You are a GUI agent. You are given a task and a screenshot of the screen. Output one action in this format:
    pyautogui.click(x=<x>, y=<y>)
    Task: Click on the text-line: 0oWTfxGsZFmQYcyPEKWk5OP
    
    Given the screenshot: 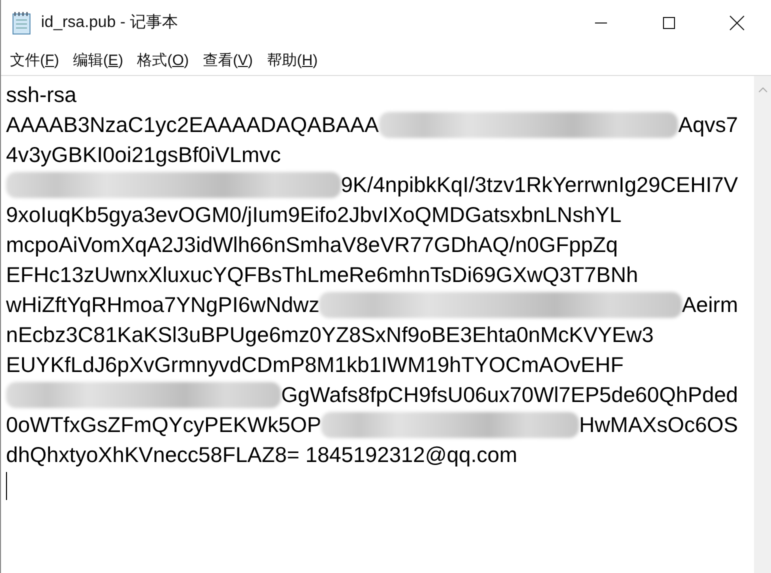 What is the action you would take?
    pyautogui.click(x=164, y=425)
    